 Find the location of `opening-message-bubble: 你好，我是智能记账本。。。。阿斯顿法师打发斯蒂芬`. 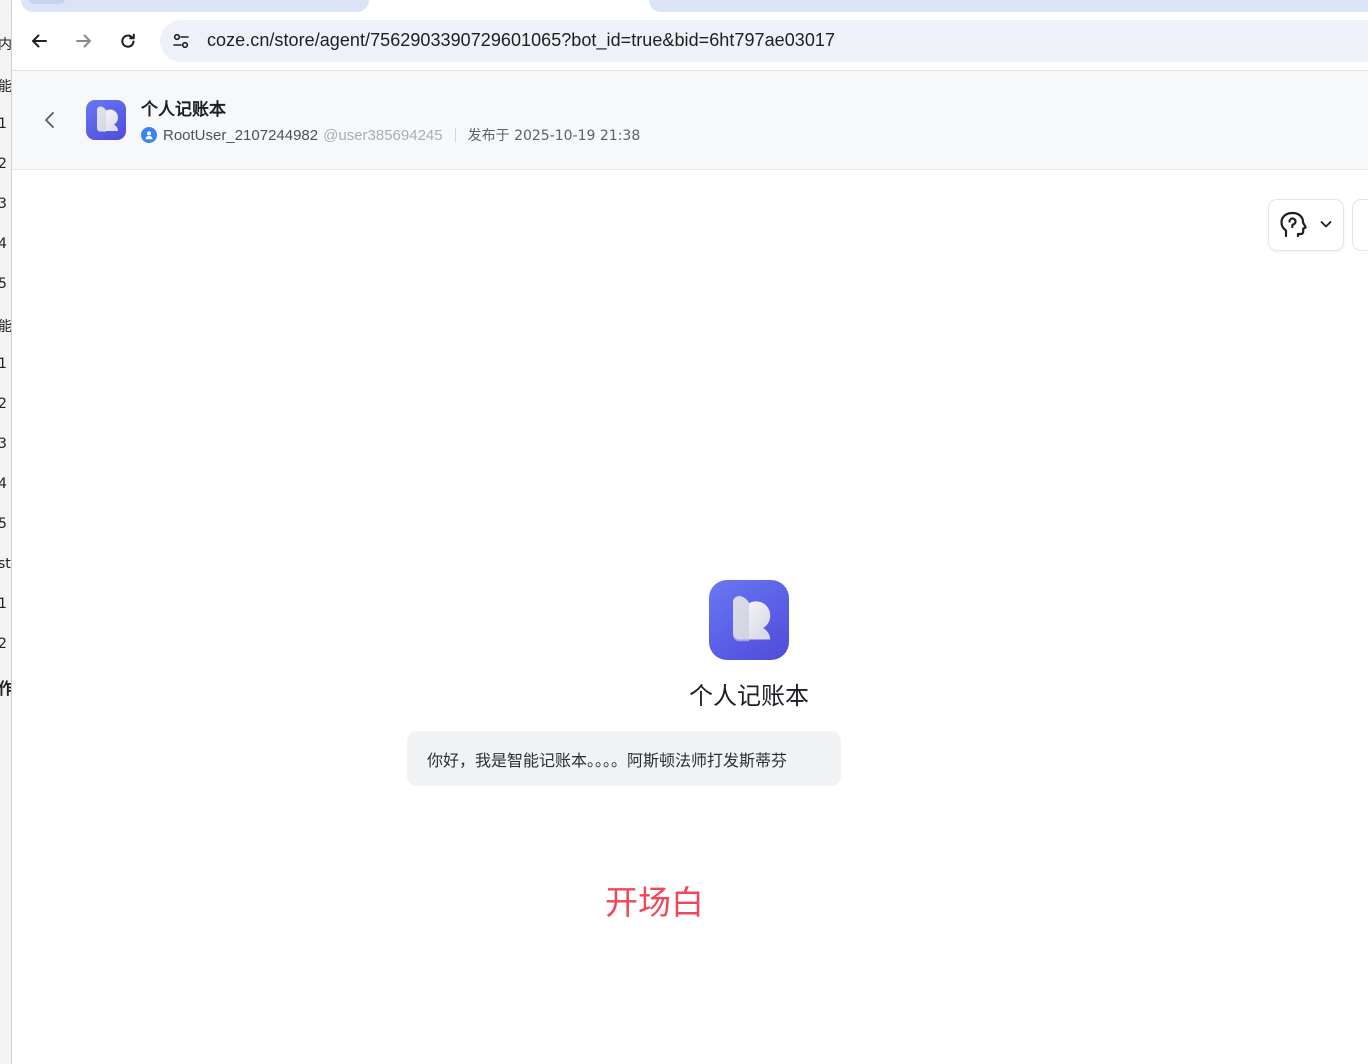

opening-message-bubble: 你好，我是智能记账本。。。。阿斯顿法师打发斯蒂芬 is located at coordinates (624, 758).